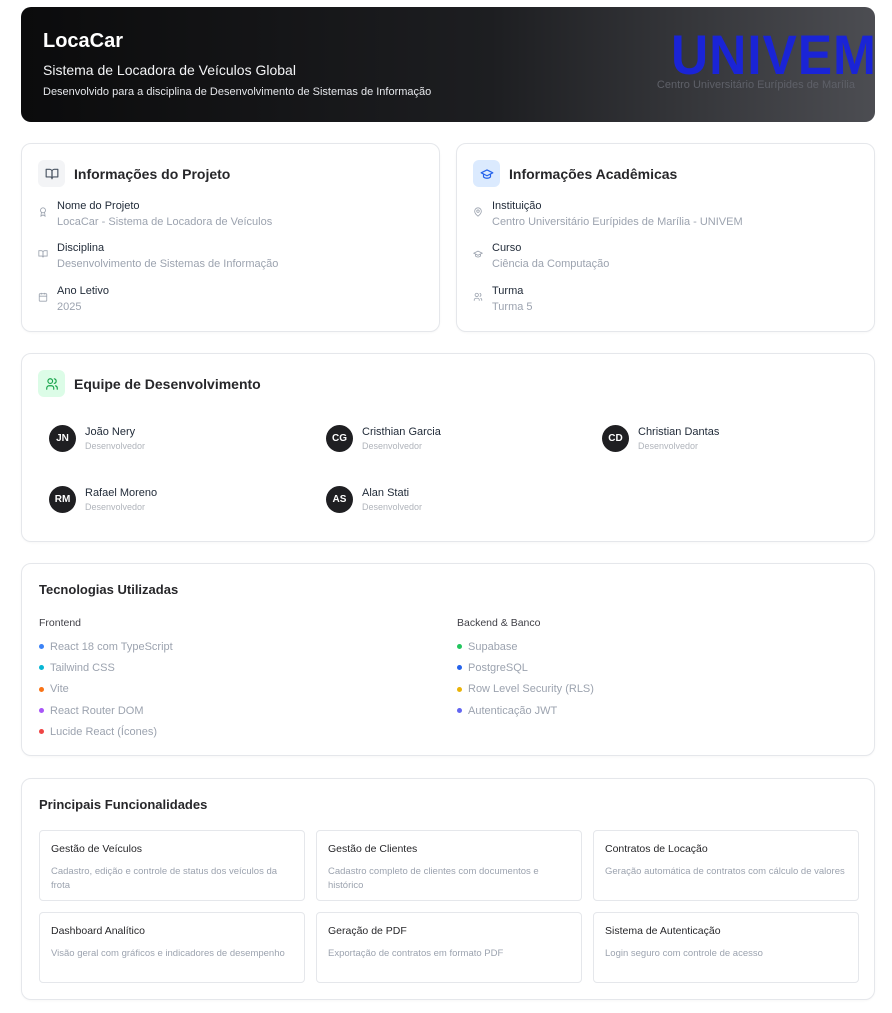  I want to click on feature-desc: Exportação de contratos em formato PDF, so click(416, 953).